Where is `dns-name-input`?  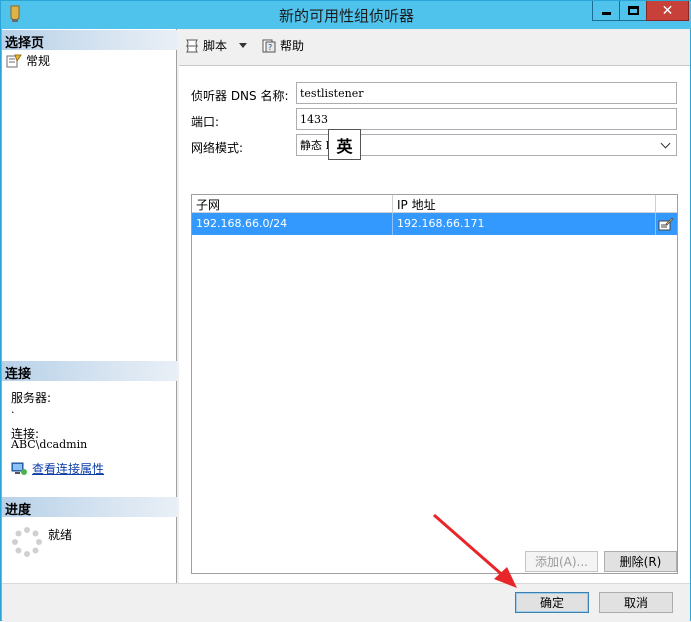 dns-name-input is located at coordinates (486, 93).